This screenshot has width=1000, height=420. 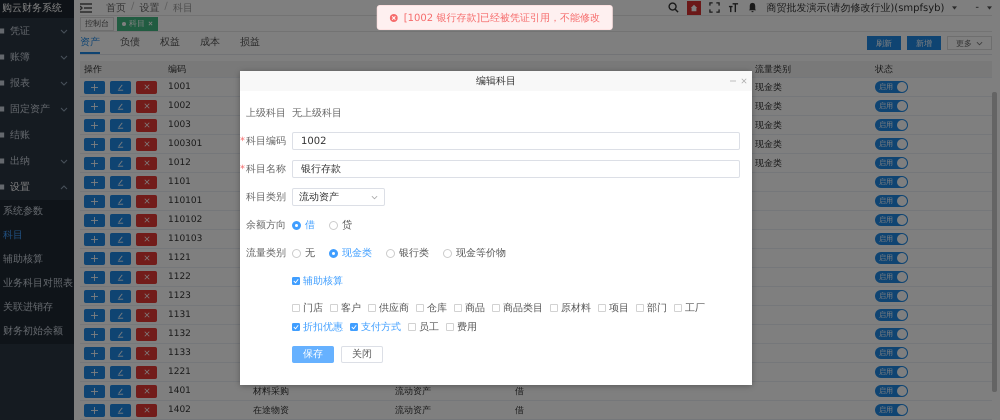 I want to click on toolbar-button: 新增, so click(x=924, y=43).